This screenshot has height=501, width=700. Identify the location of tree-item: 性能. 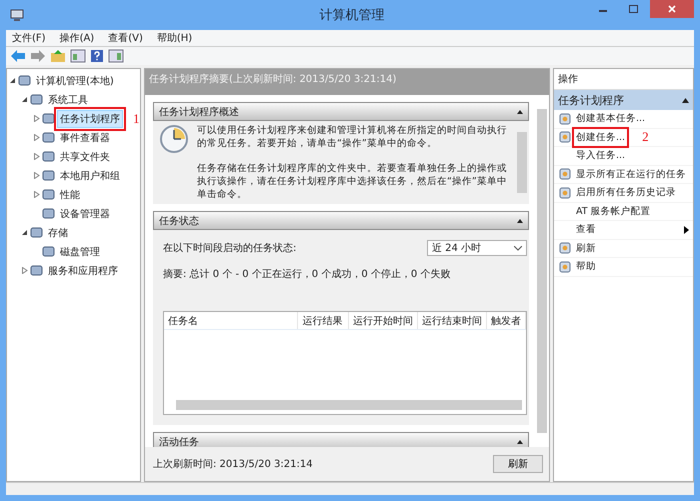
(70, 195).